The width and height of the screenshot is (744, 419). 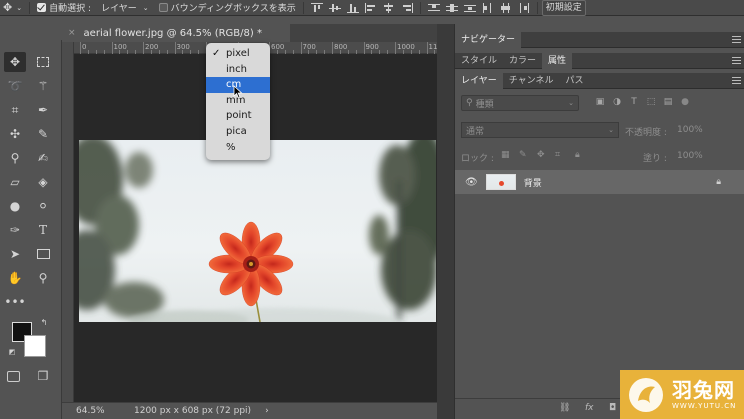 I want to click on bounding-box-checkbox: バウンディングボックスを表示, so click(x=227, y=8).